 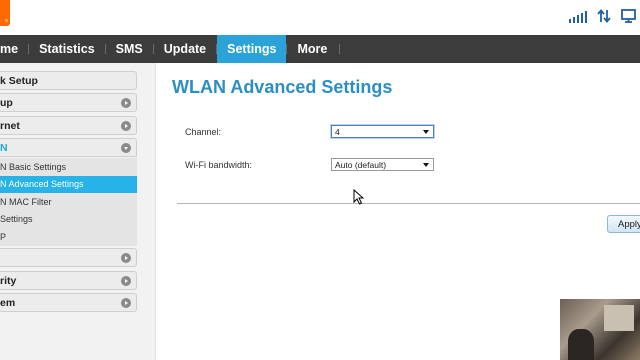 What do you see at coordinates (6, 21) in the screenshot?
I see `logo-text: e` at bounding box center [6, 21].